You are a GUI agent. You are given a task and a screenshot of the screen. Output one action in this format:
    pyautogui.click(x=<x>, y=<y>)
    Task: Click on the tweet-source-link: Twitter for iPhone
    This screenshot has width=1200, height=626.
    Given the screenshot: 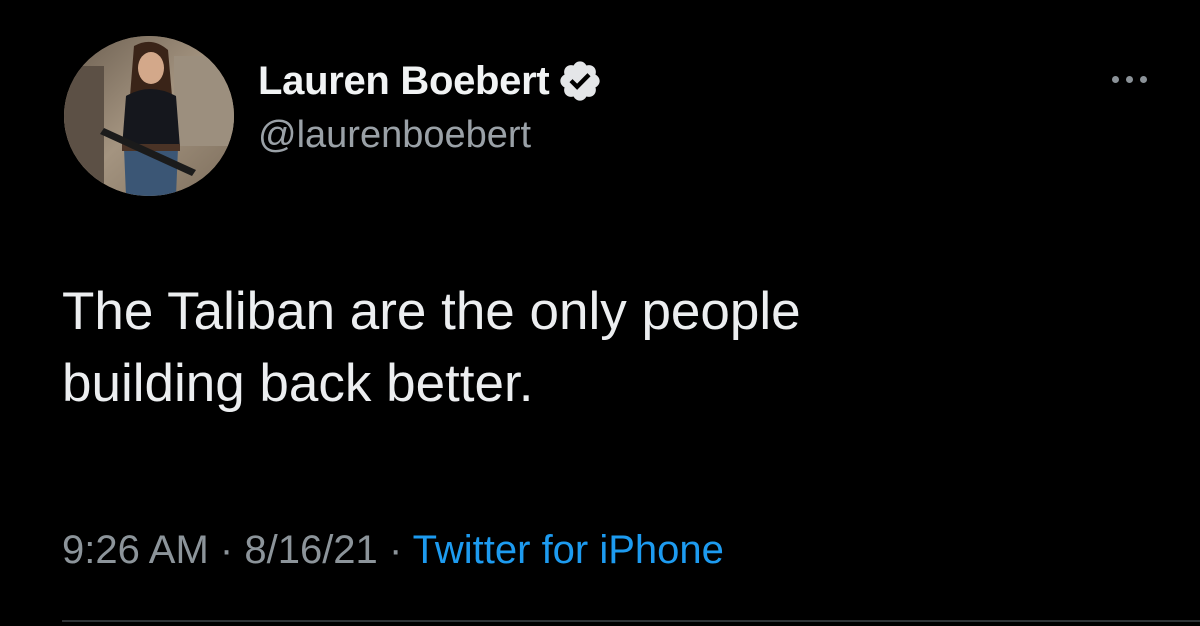 What is the action you would take?
    pyautogui.click(x=568, y=550)
    